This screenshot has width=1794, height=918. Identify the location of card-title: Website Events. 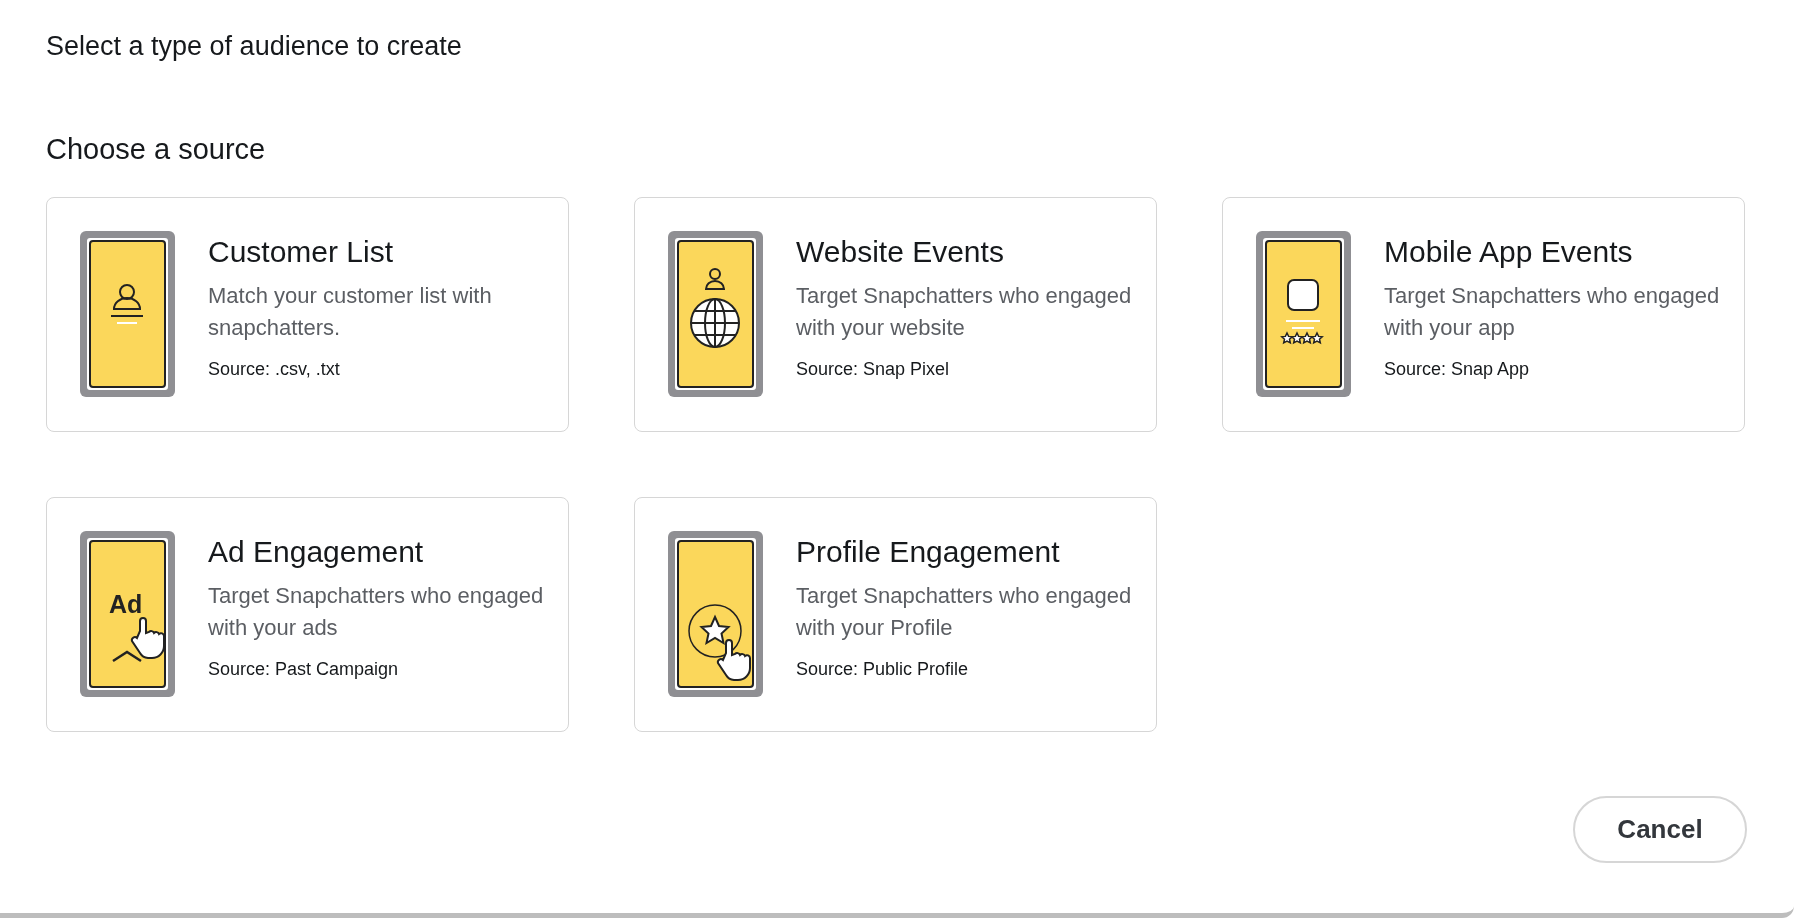
(900, 252).